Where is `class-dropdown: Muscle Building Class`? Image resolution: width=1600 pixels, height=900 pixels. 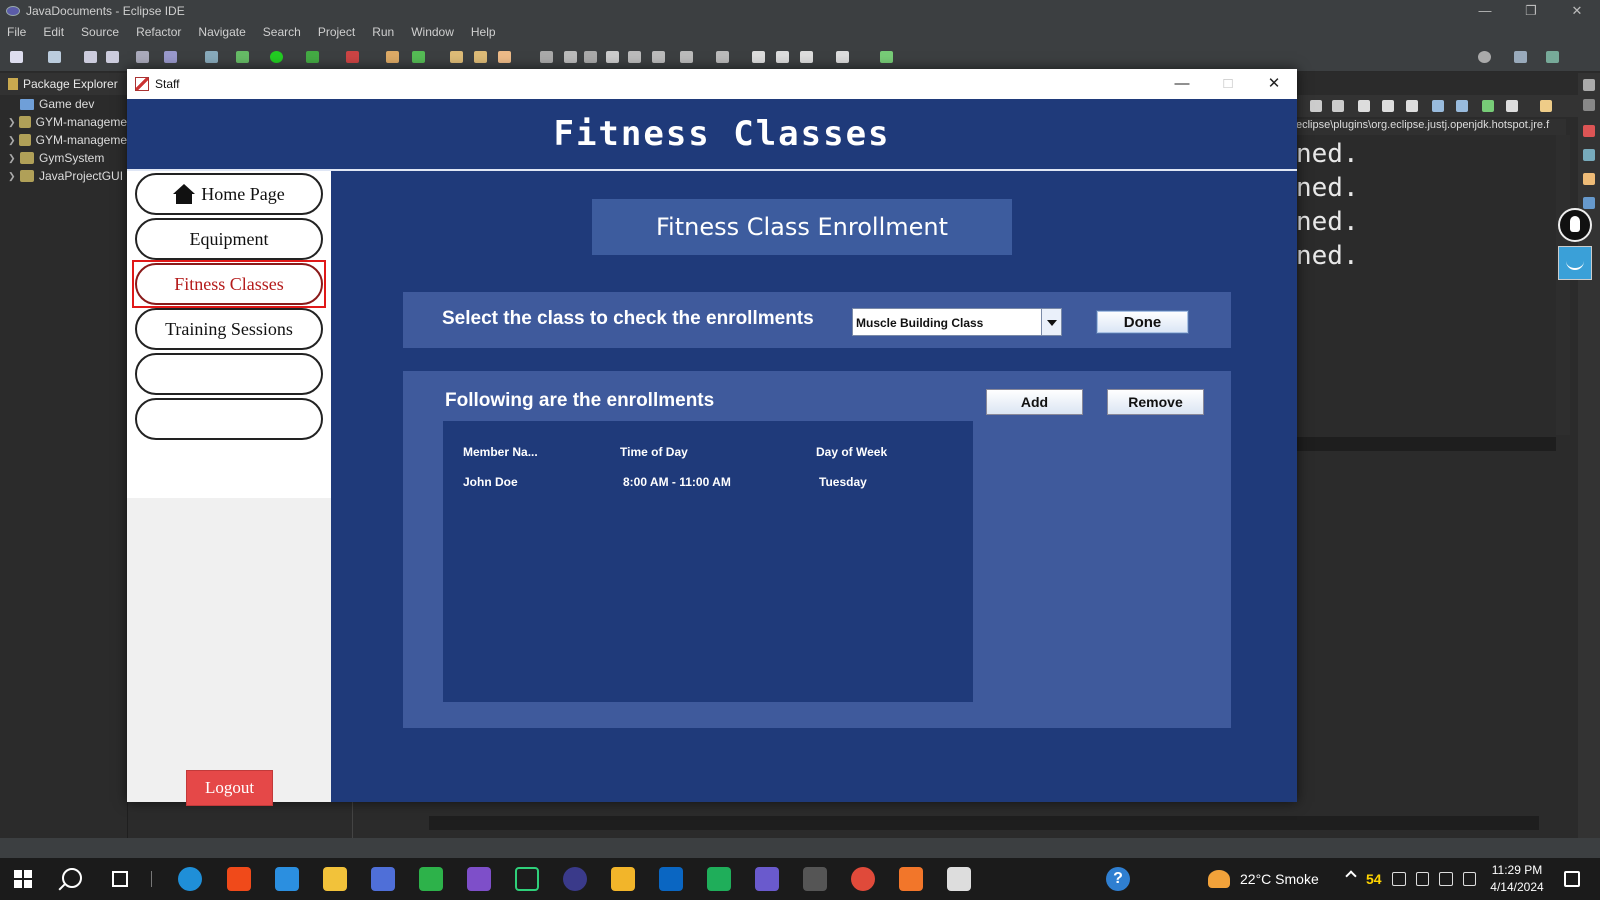
class-dropdown: Muscle Building Class is located at coordinates (957, 322).